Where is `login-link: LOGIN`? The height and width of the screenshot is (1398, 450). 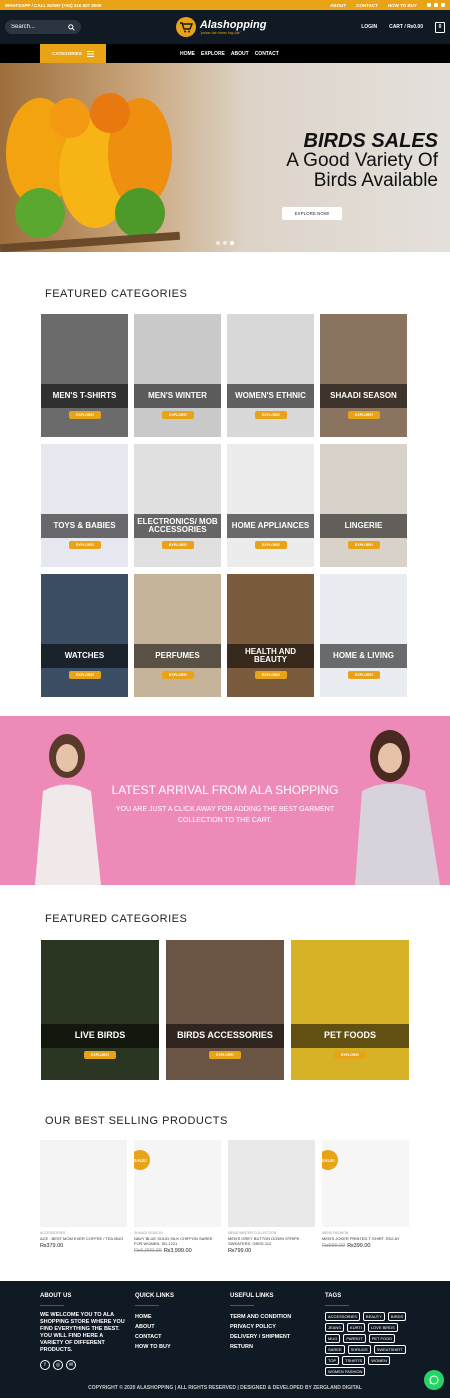 login-link: LOGIN is located at coordinates (369, 27).